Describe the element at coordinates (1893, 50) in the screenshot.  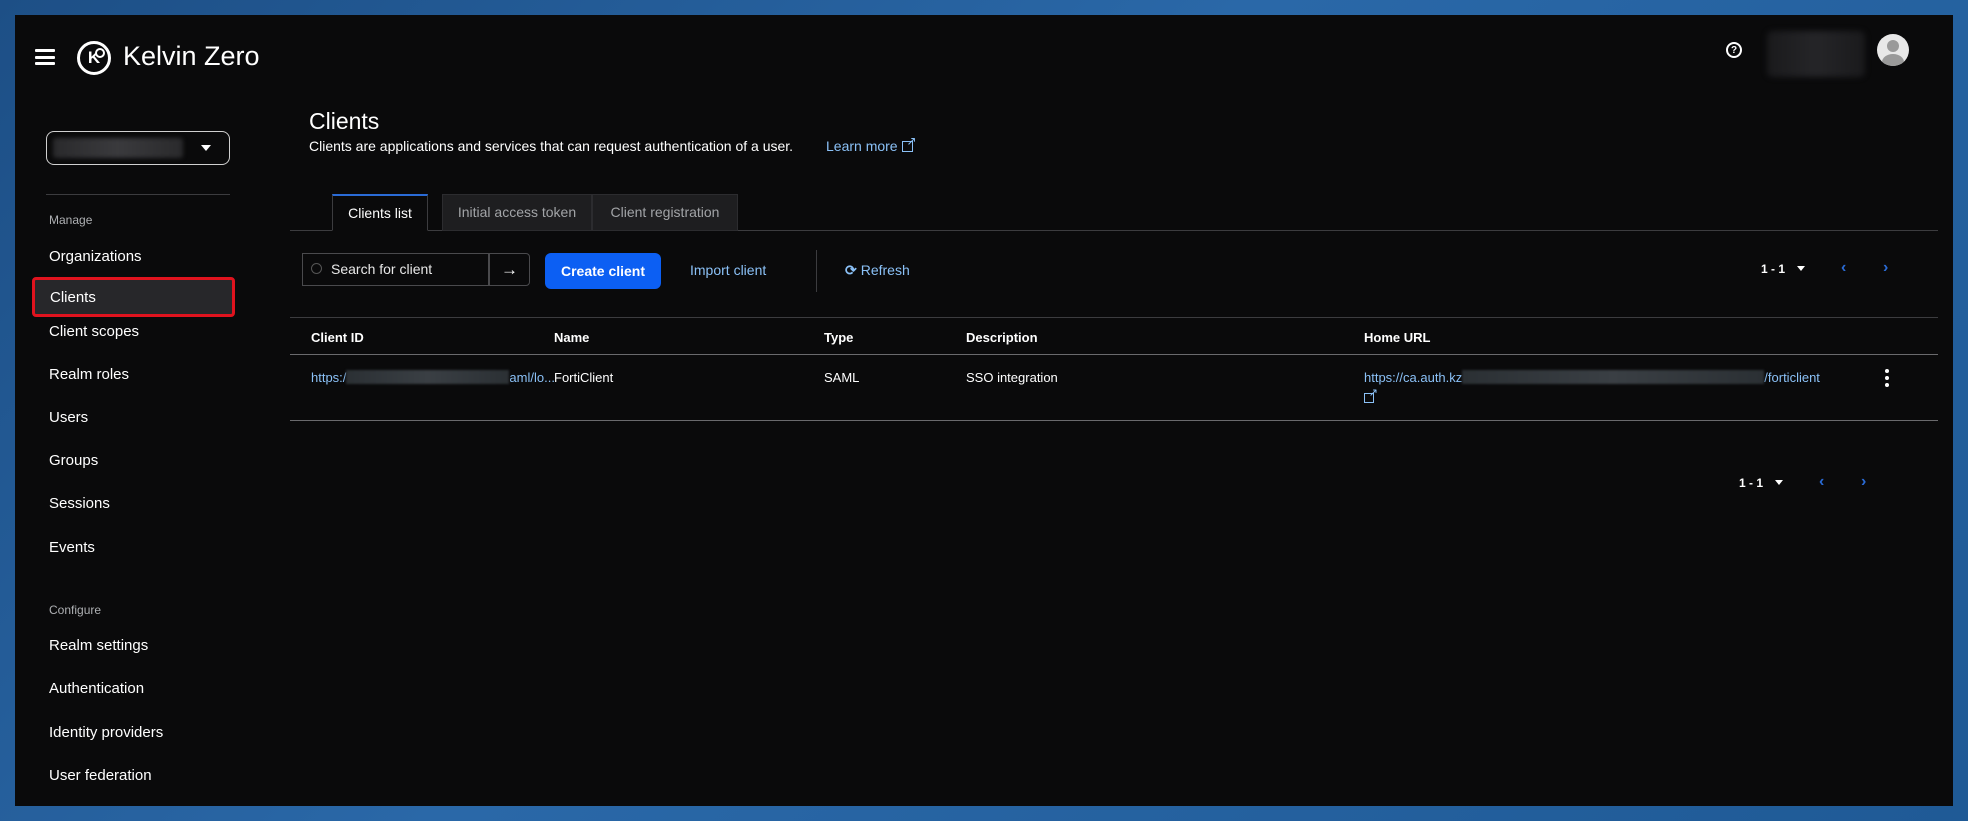
I see `avatar` at that location.